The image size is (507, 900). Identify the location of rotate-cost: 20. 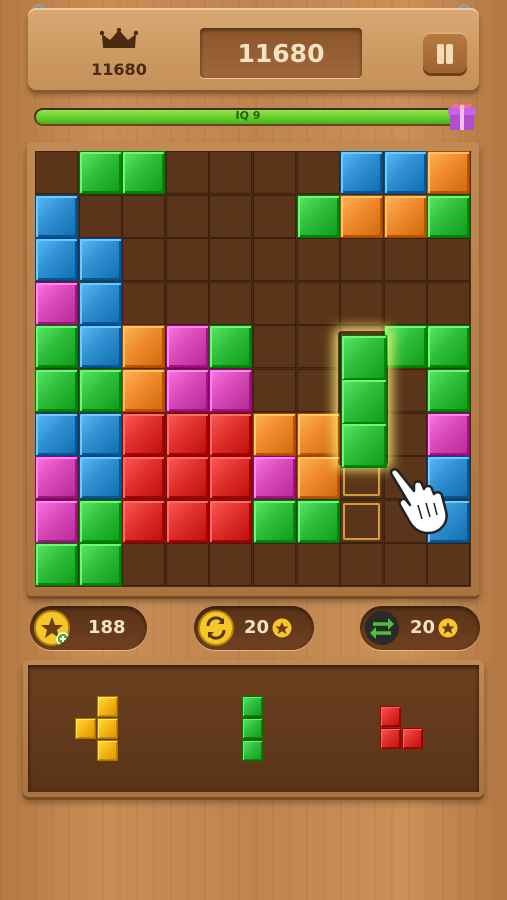
(257, 627).